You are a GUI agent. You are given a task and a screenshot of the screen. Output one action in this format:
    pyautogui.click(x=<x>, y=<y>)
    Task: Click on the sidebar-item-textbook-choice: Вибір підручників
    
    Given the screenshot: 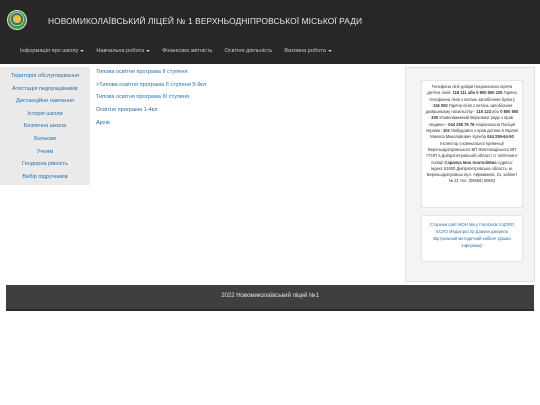 What is the action you would take?
    pyautogui.click(x=45, y=177)
    